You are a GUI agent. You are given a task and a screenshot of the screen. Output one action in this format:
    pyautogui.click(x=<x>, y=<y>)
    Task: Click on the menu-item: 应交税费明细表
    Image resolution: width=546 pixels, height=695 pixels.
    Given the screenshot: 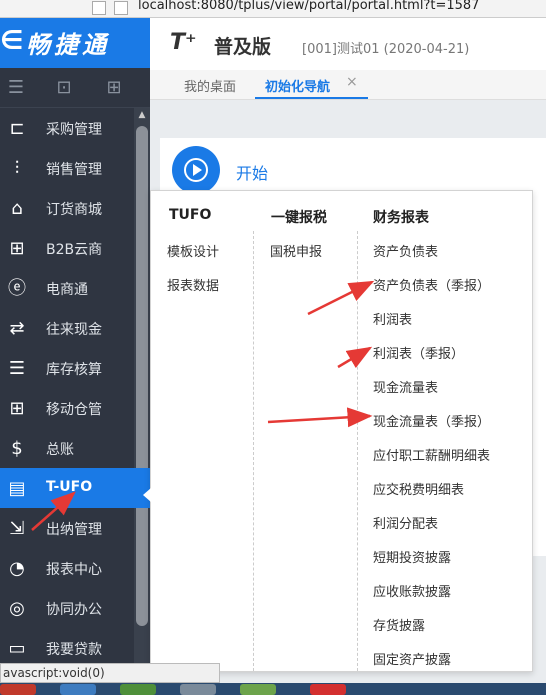 What is the action you would take?
    pyautogui.click(x=418, y=488)
    